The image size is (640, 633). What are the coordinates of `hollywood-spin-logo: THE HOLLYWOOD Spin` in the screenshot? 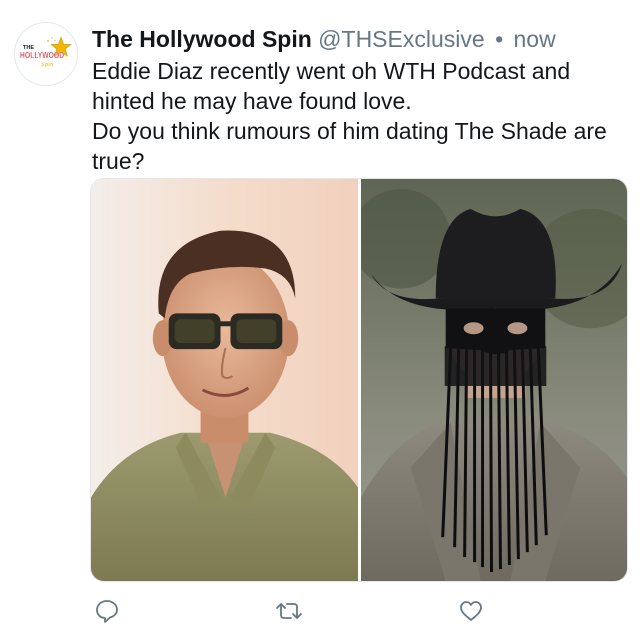 It's located at (46, 54).